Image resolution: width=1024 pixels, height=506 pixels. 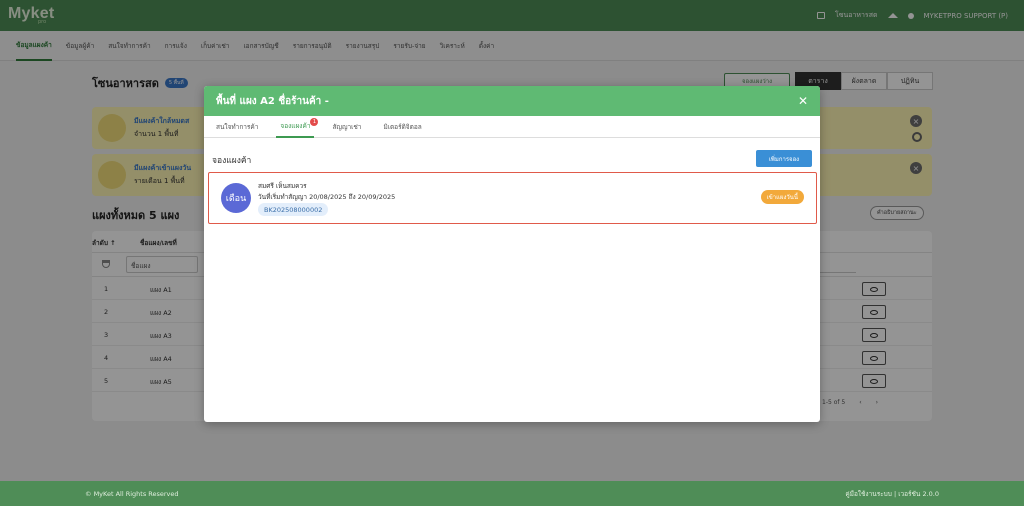 I want to click on tab-booking: จองแผงค้า 1, so click(x=297, y=127).